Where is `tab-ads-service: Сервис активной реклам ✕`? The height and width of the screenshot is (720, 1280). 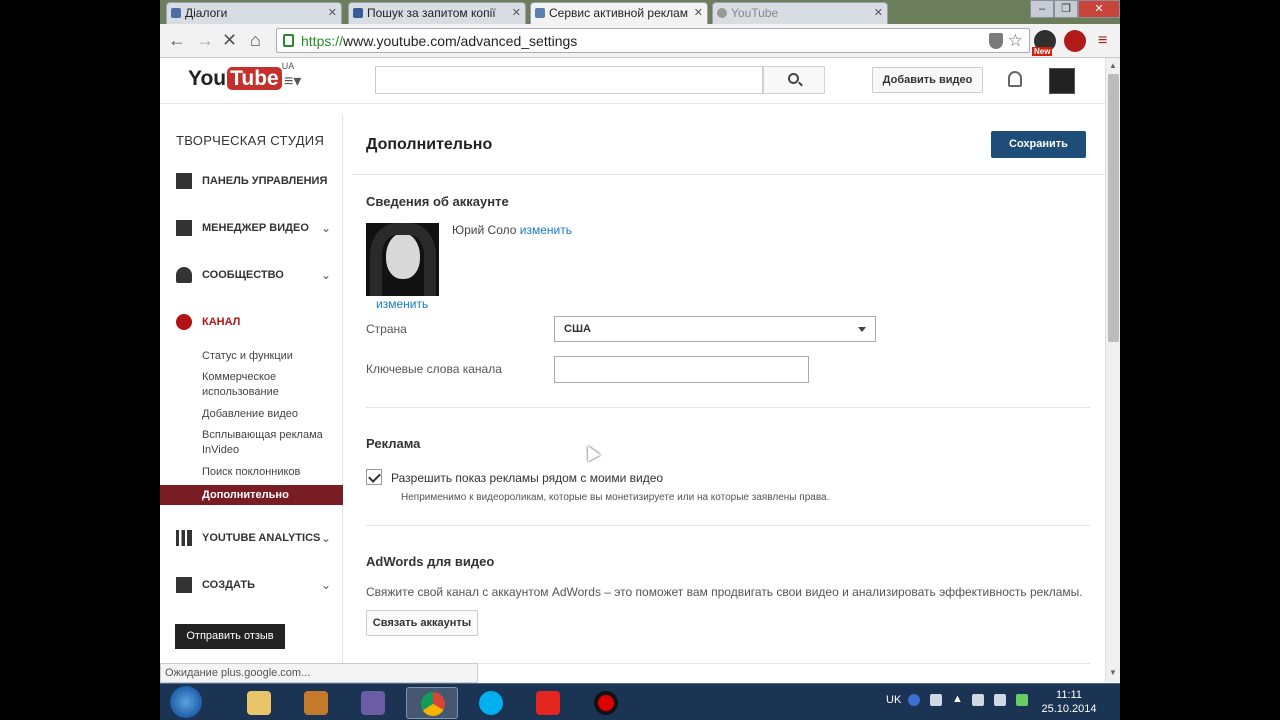 tab-ads-service: Сервис активной реклам ✕ is located at coordinates (619, 13).